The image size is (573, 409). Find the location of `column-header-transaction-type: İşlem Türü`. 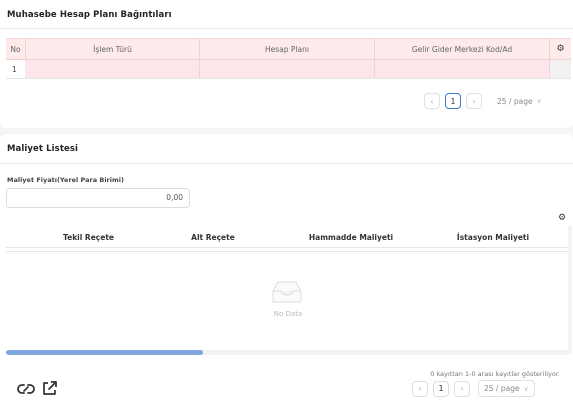

column-header-transaction-type: İşlem Türü is located at coordinates (113, 49).